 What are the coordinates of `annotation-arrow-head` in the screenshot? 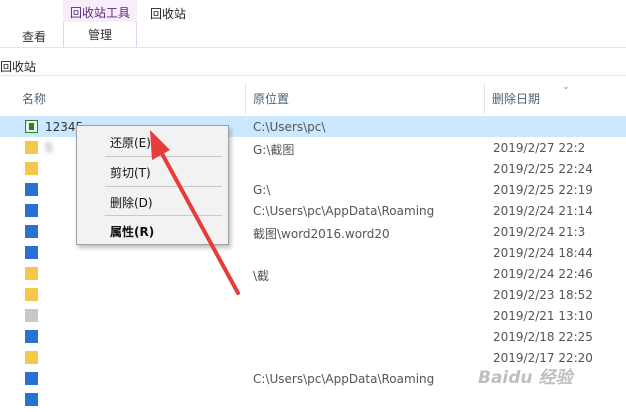 It's located at (160, 145).